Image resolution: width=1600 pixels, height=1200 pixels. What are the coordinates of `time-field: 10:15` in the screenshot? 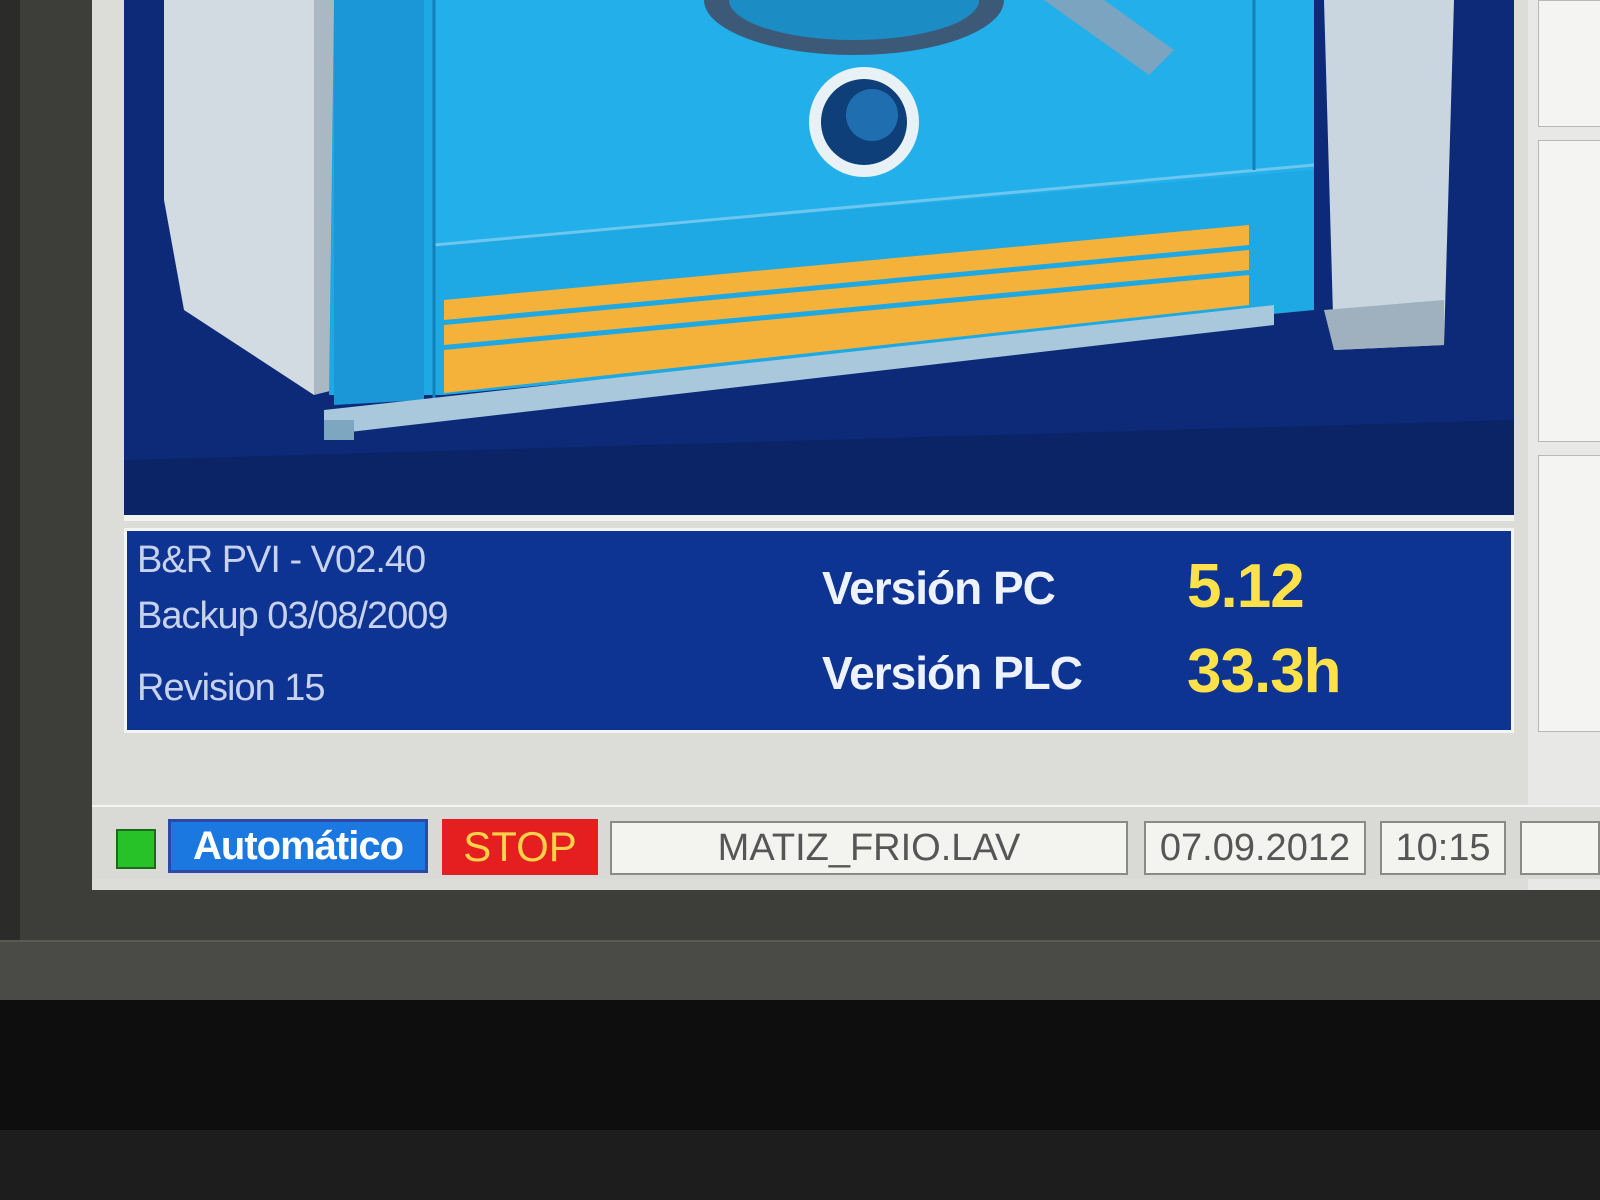 It's located at (1443, 848).